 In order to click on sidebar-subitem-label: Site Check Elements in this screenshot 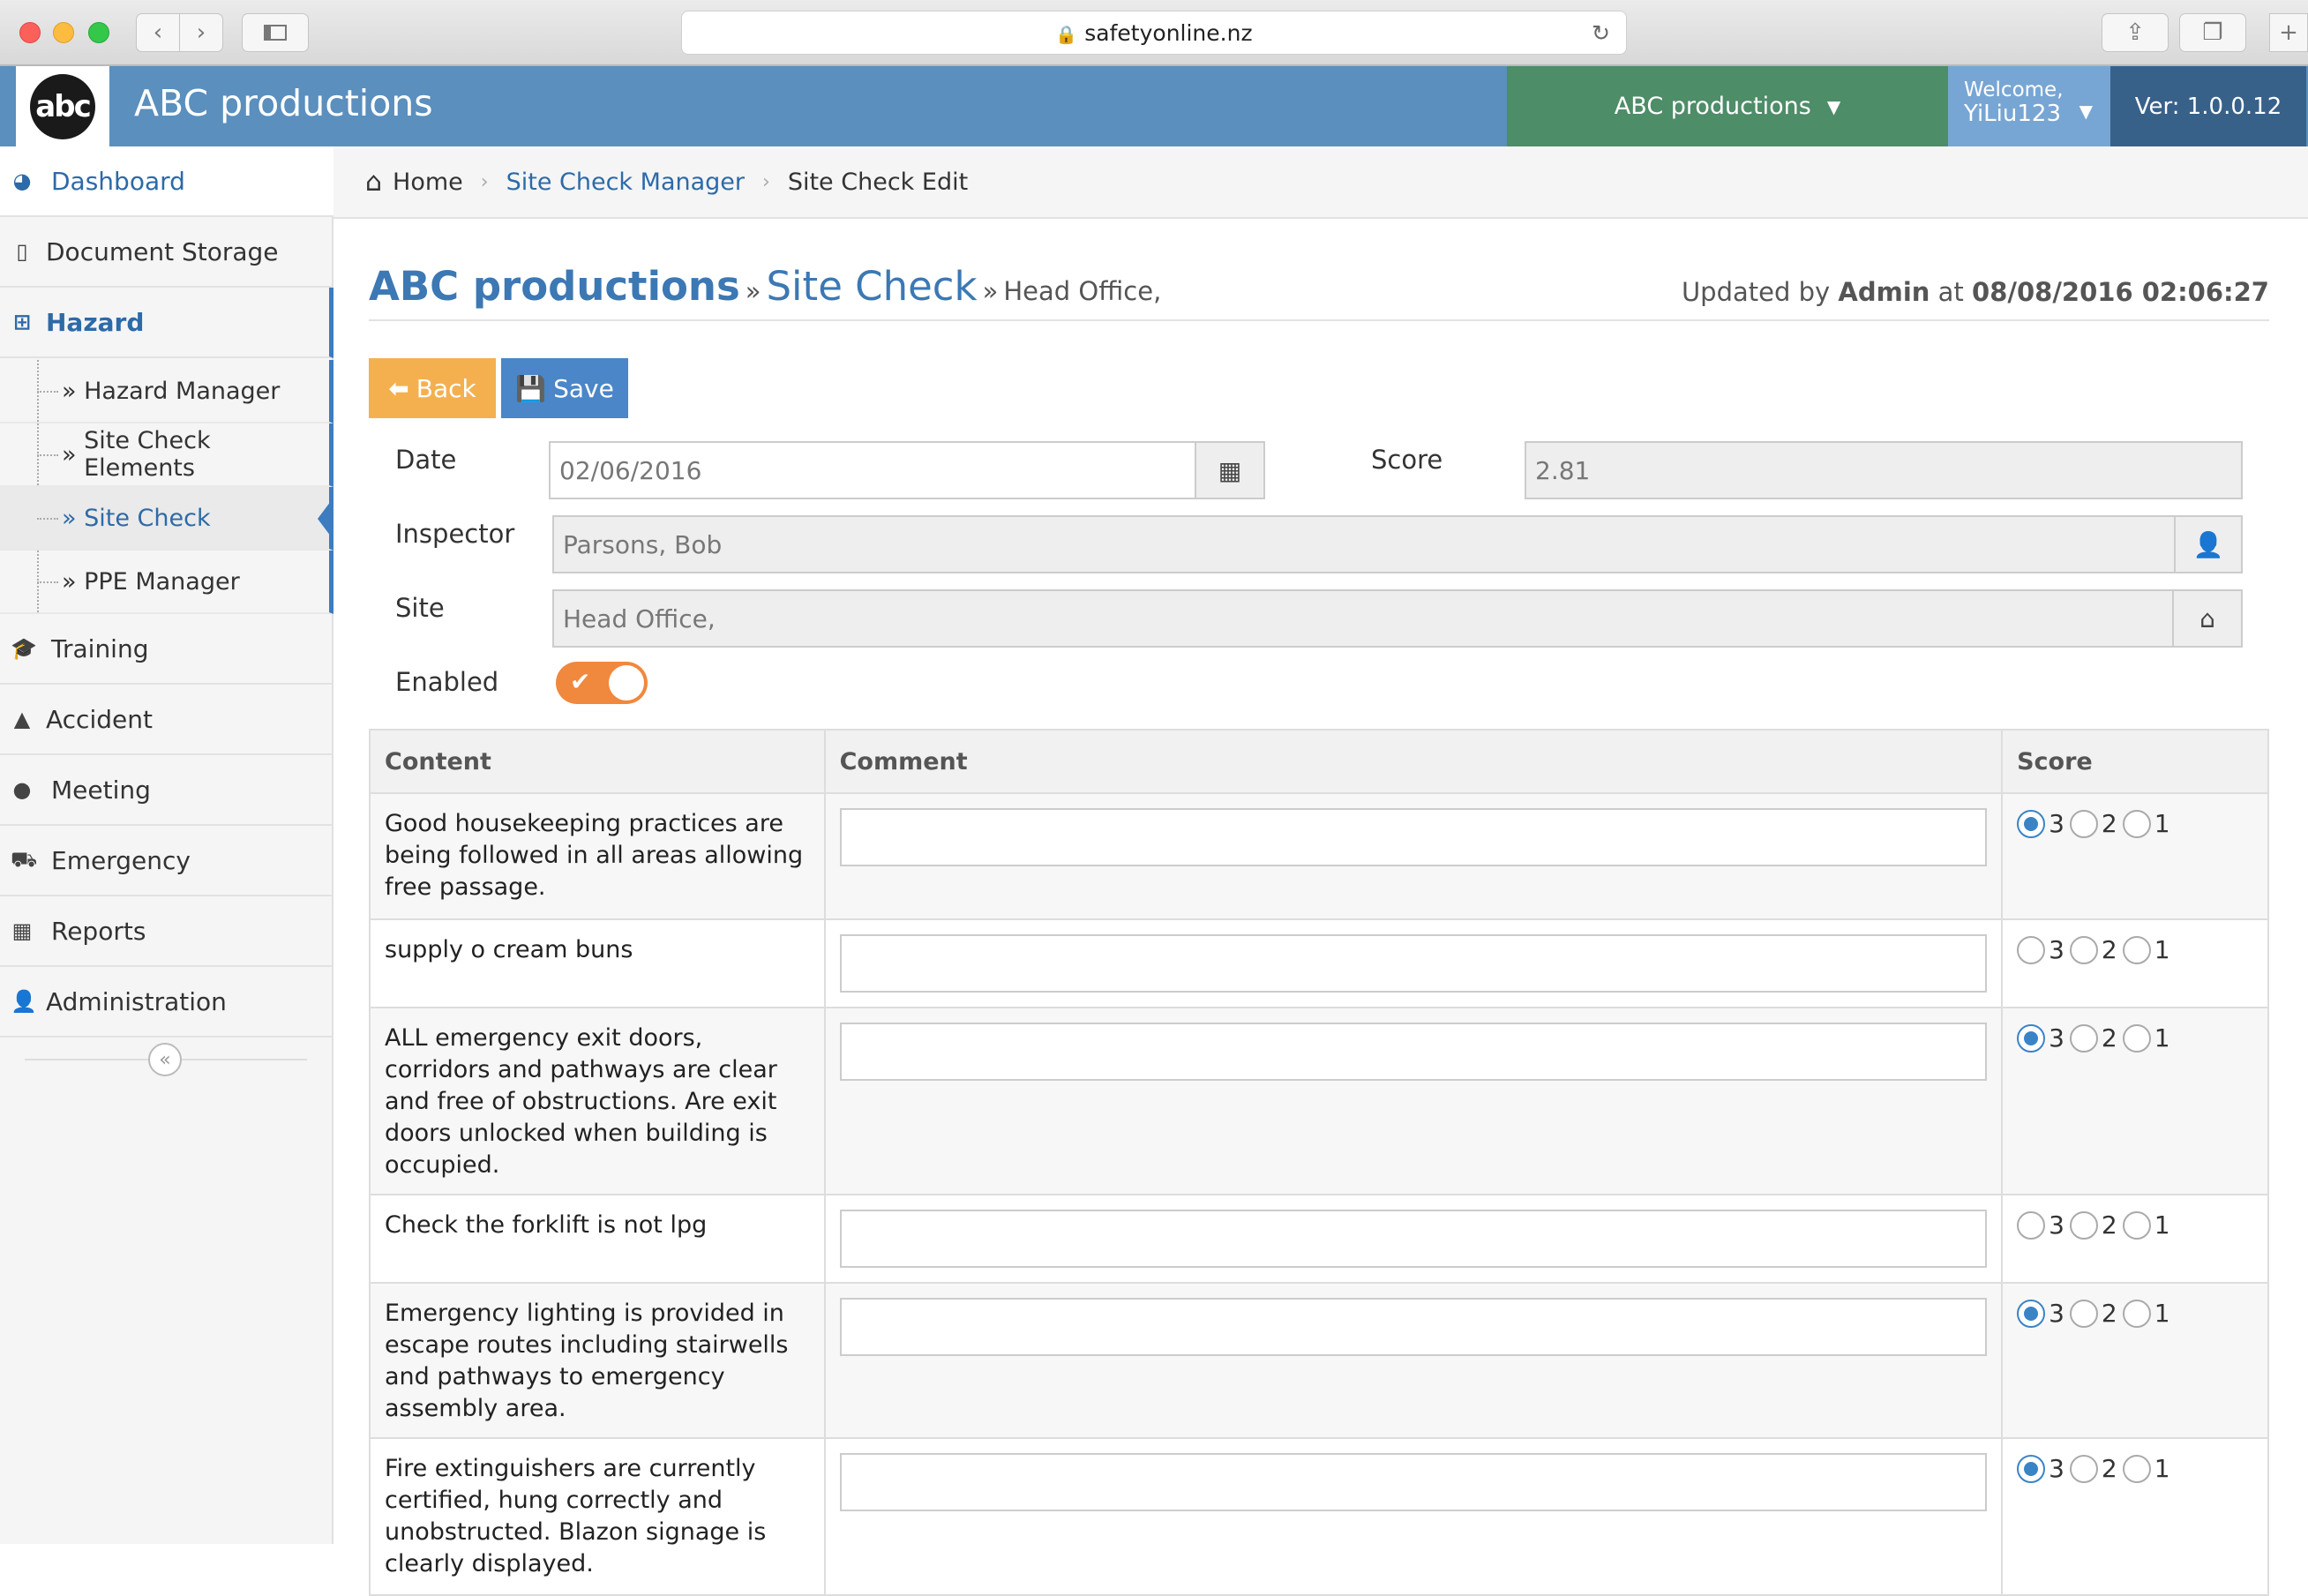, I will do `click(147, 454)`.